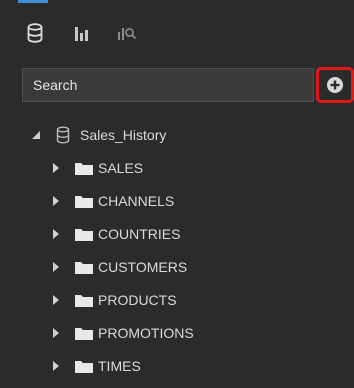 This screenshot has width=354, height=388. Describe the element at coordinates (36, 135) in the screenshot. I see `expanded-caret-icon` at that location.